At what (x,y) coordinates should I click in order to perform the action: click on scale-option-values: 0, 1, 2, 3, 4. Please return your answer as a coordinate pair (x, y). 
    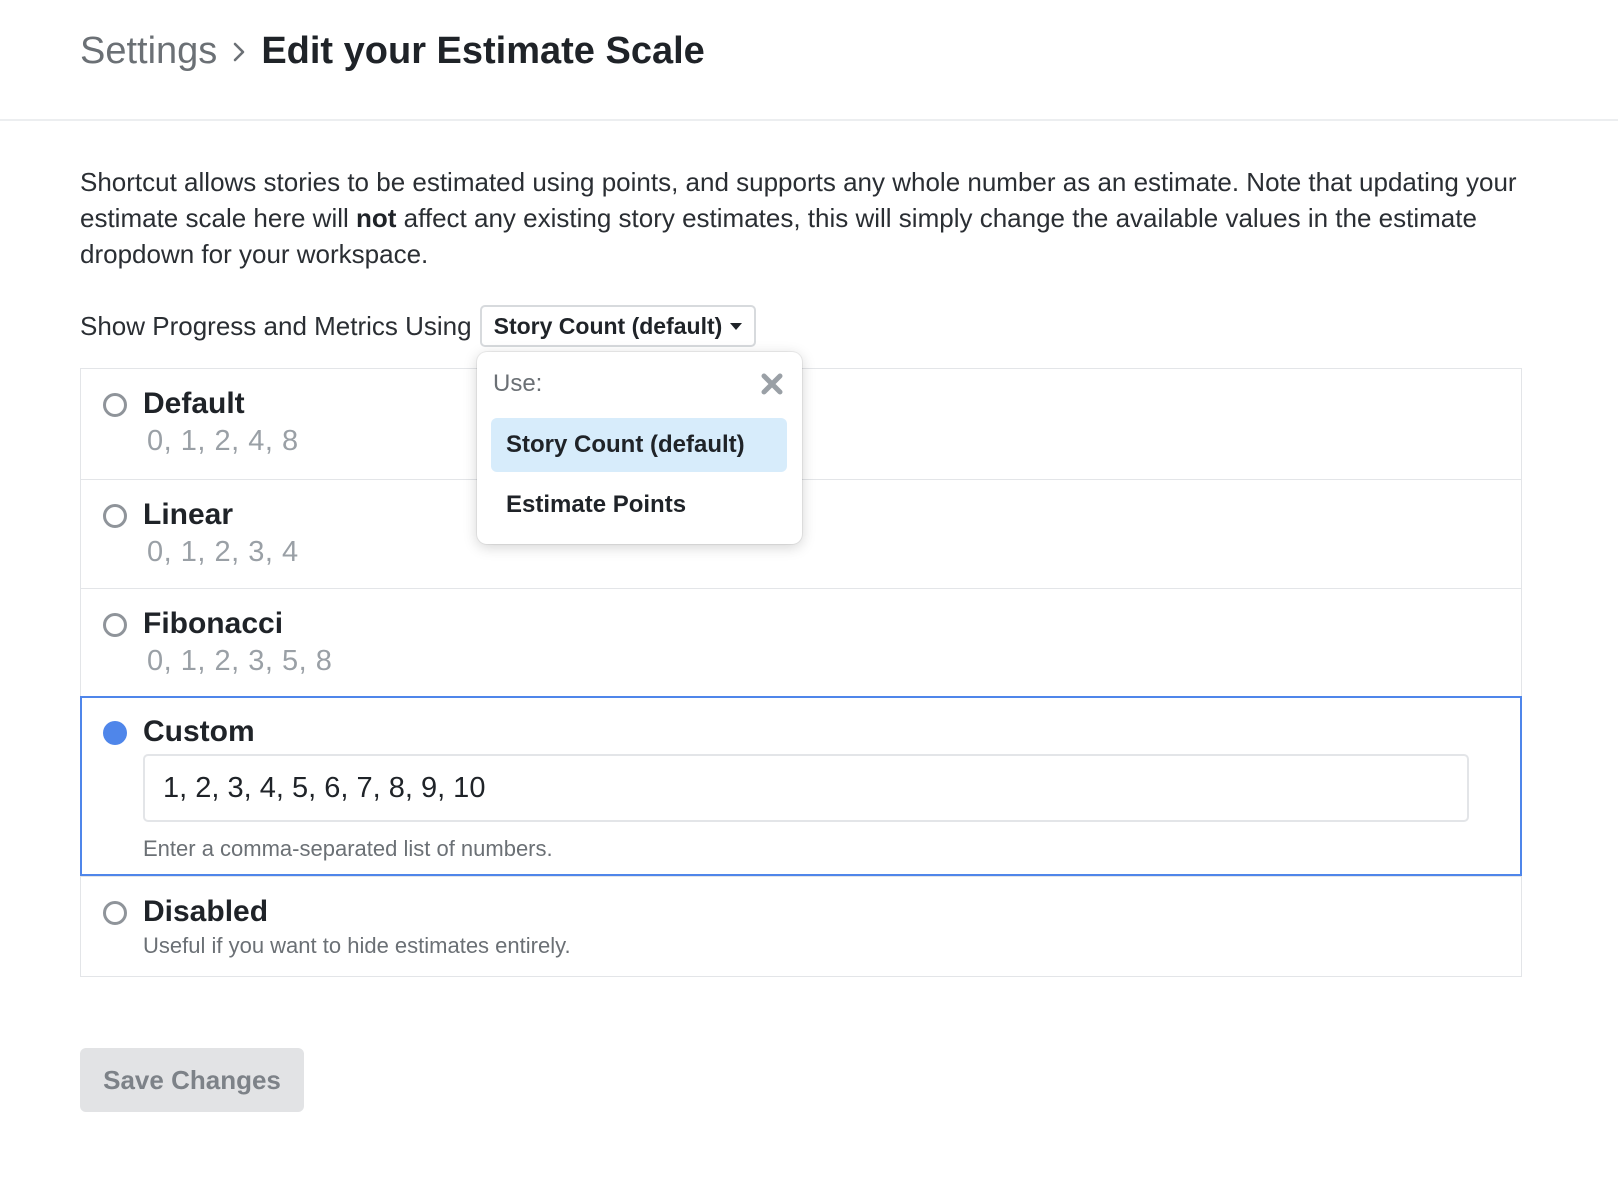
    Looking at the image, I should click on (223, 552).